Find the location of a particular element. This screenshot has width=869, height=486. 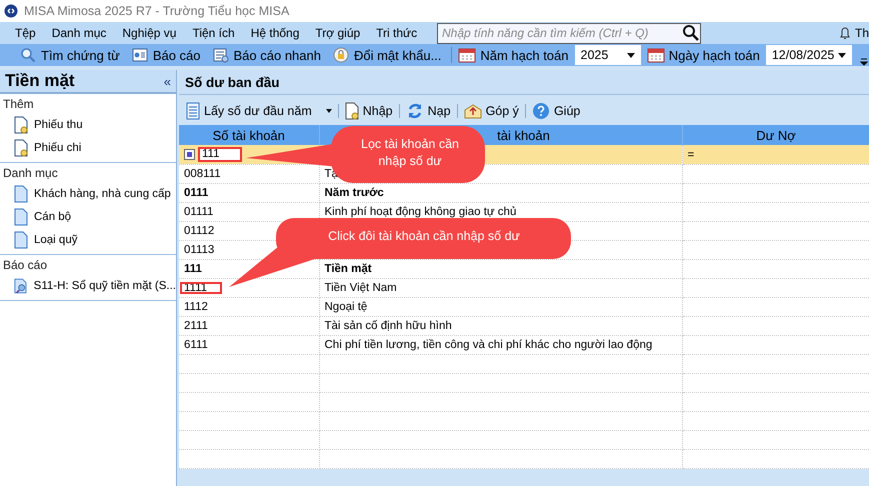

account-number: 1112 is located at coordinates (196, 307).